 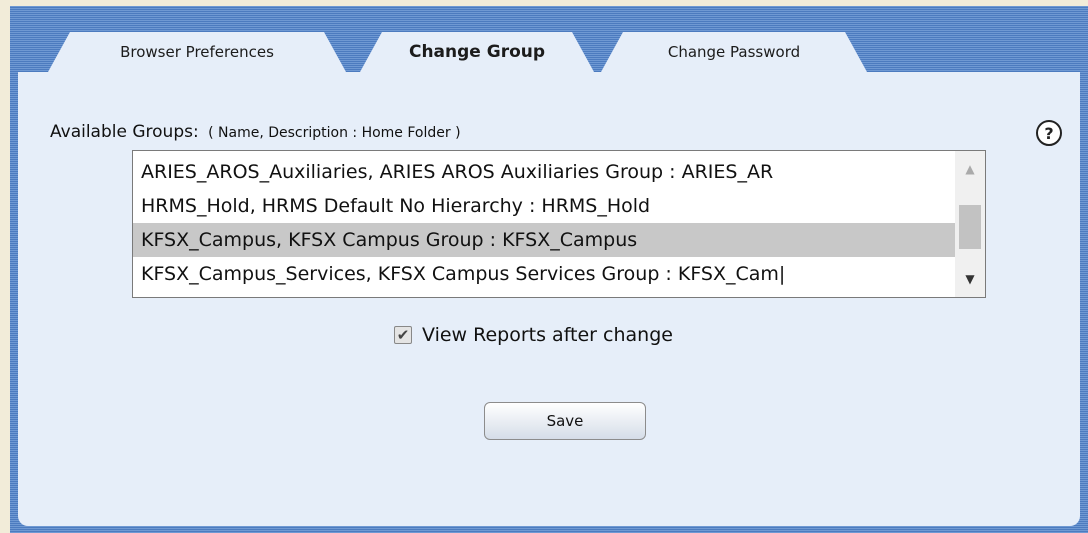 I want to click on tab-label: Change Password, so click(x=734, y=52).